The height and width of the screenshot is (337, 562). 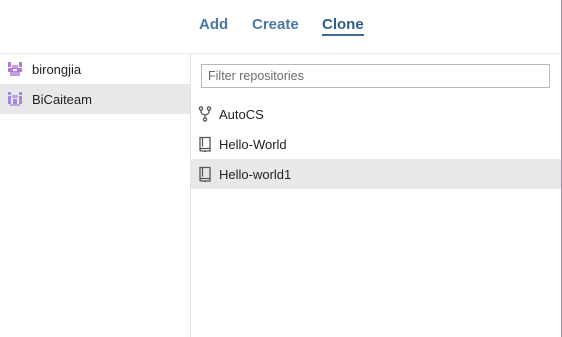 I want to click on repo-name: Hello-world1, so click(x=255, y=174).